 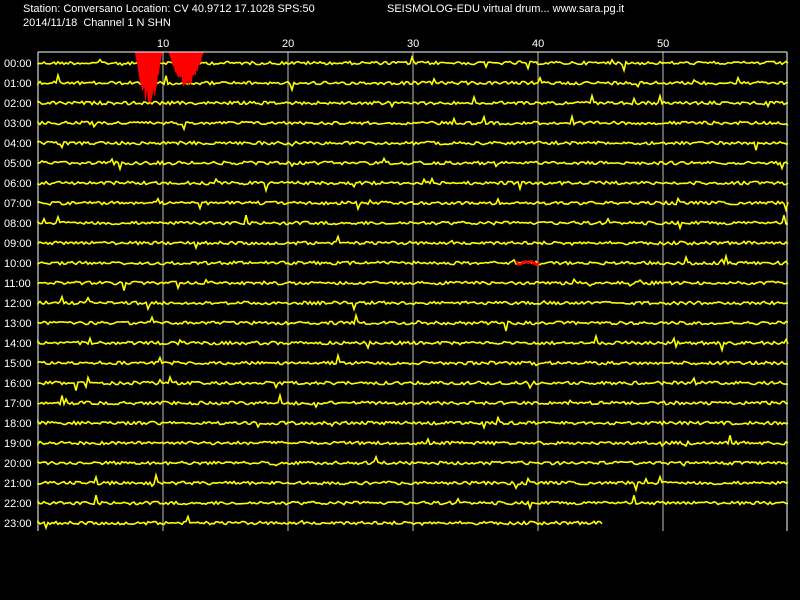 I want to click on row-label-0300: 03:00, so click(x=18, y=124).